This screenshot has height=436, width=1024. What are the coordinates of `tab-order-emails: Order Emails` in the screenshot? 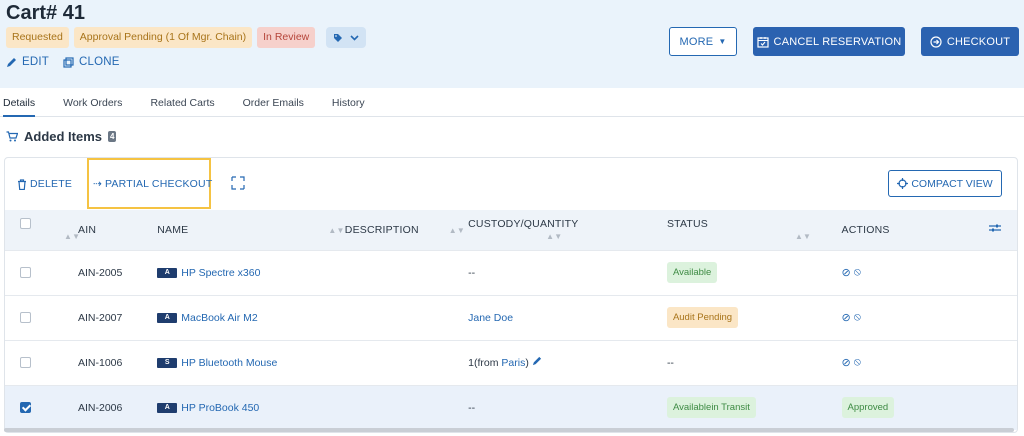 It's located at (273, 102).